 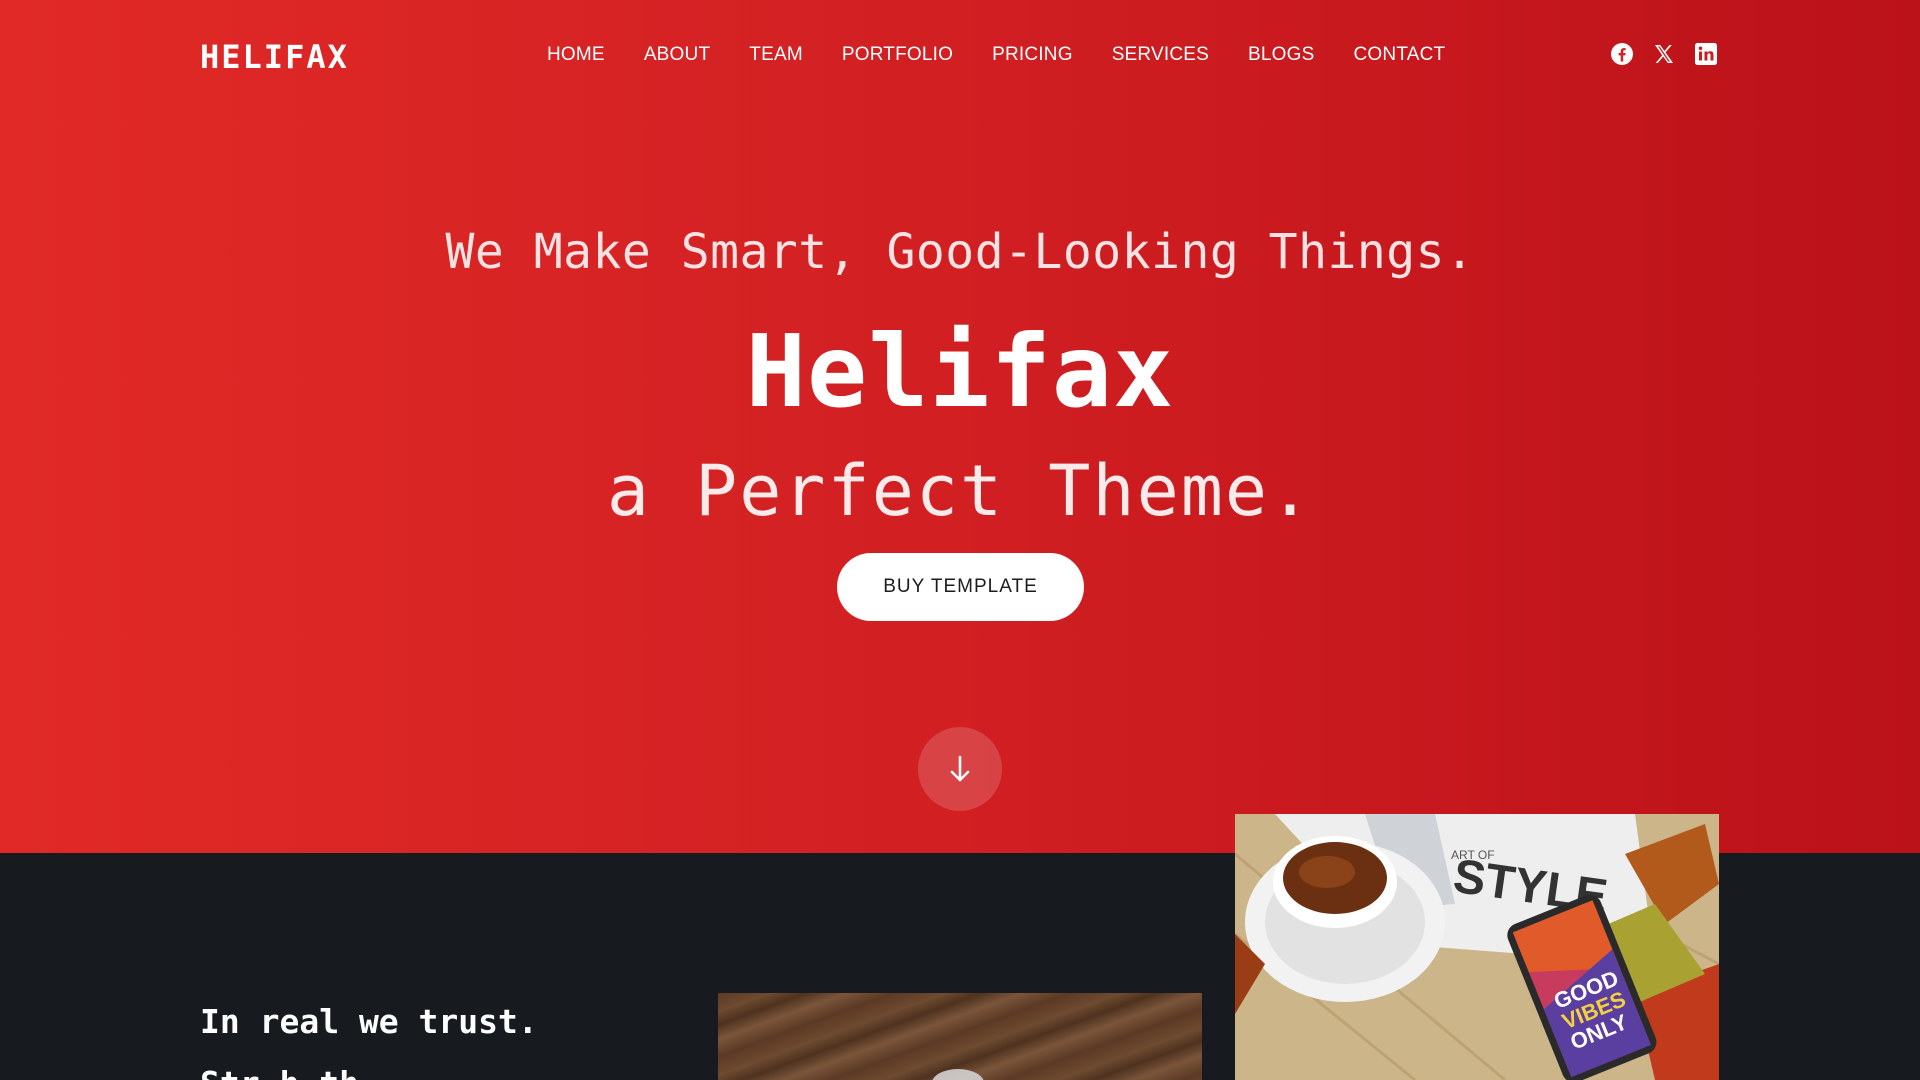 What do you see at coordinates (1400, 55) in the screenshot?
I see `nav-contact: CONTACT` at bounding box center [1400, 55].